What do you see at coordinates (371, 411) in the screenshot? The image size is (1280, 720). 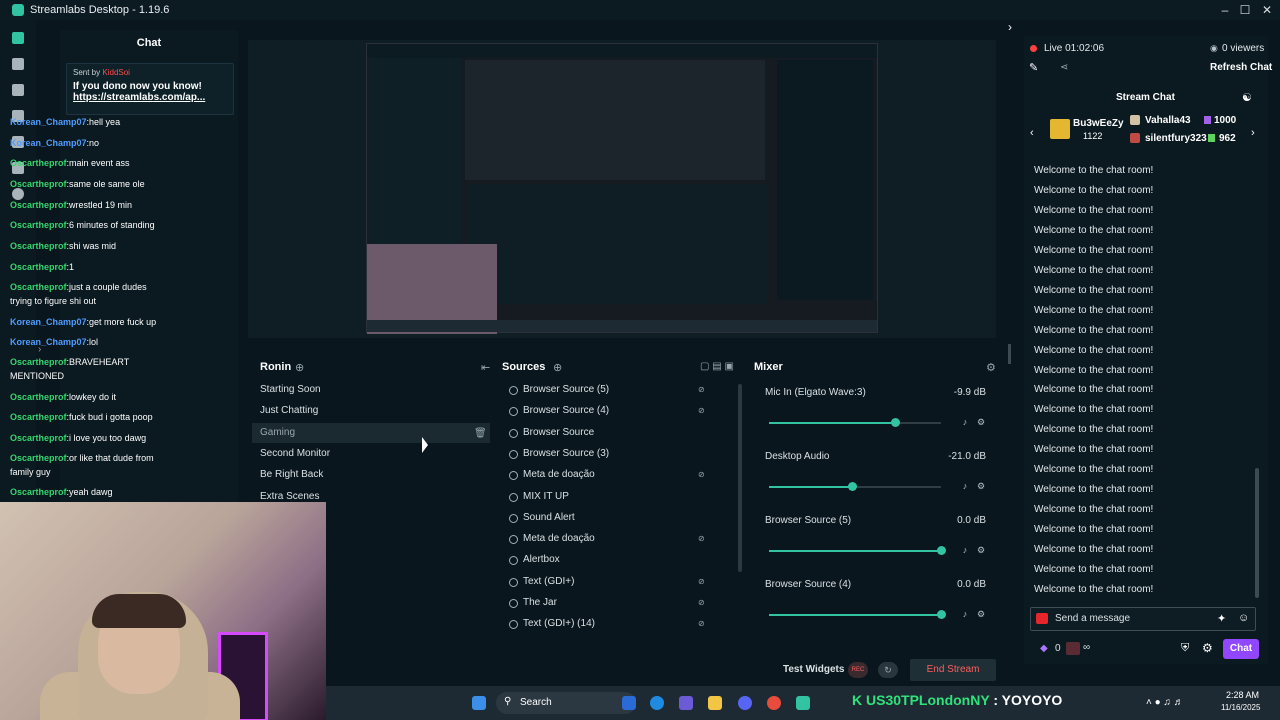 I see `scene-item: Just Chatting` at bounding box center [371, 411].